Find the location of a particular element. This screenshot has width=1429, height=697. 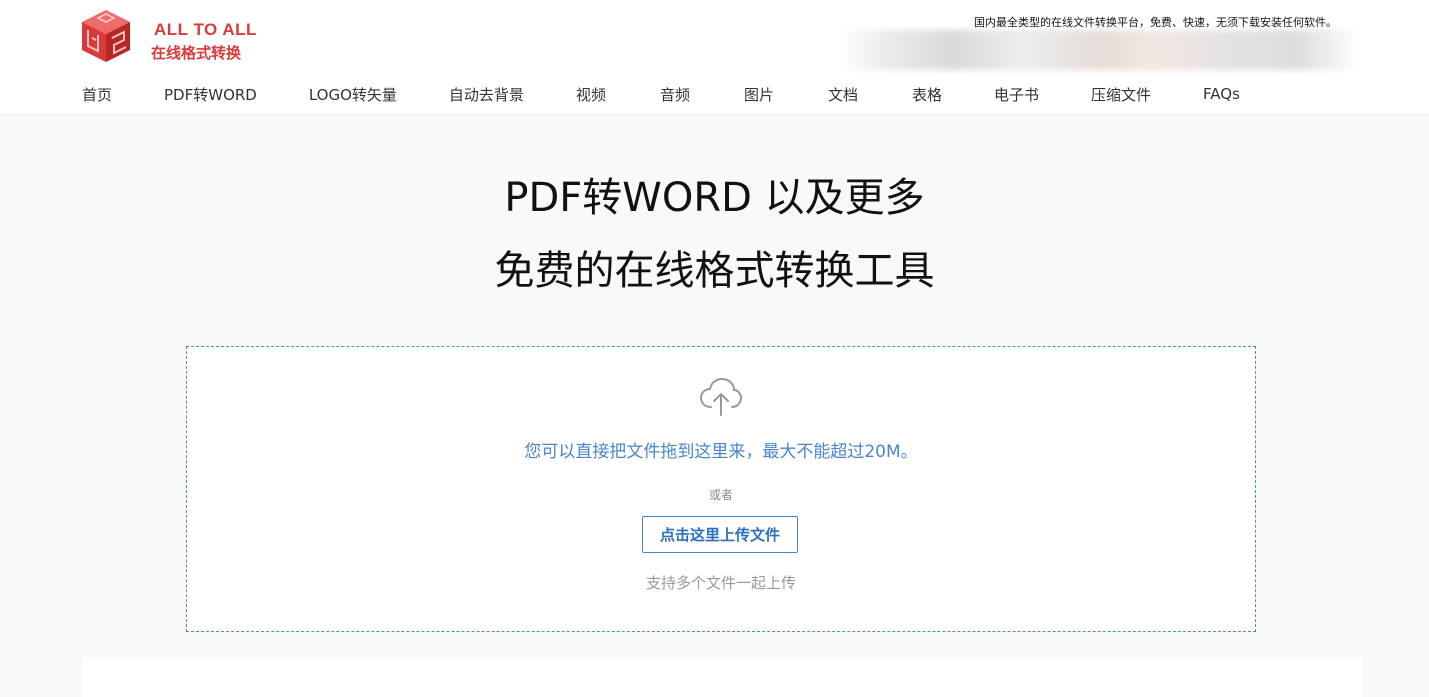

content-card is located at coordinates (722, 677).